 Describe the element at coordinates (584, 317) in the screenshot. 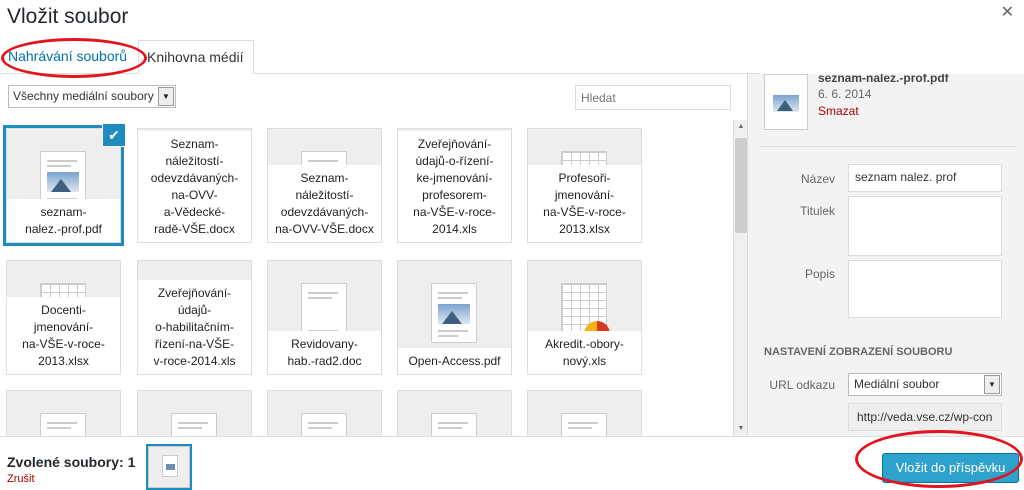

I see `attachment-tile: Akredit.-obory- nový.xls` at that location.